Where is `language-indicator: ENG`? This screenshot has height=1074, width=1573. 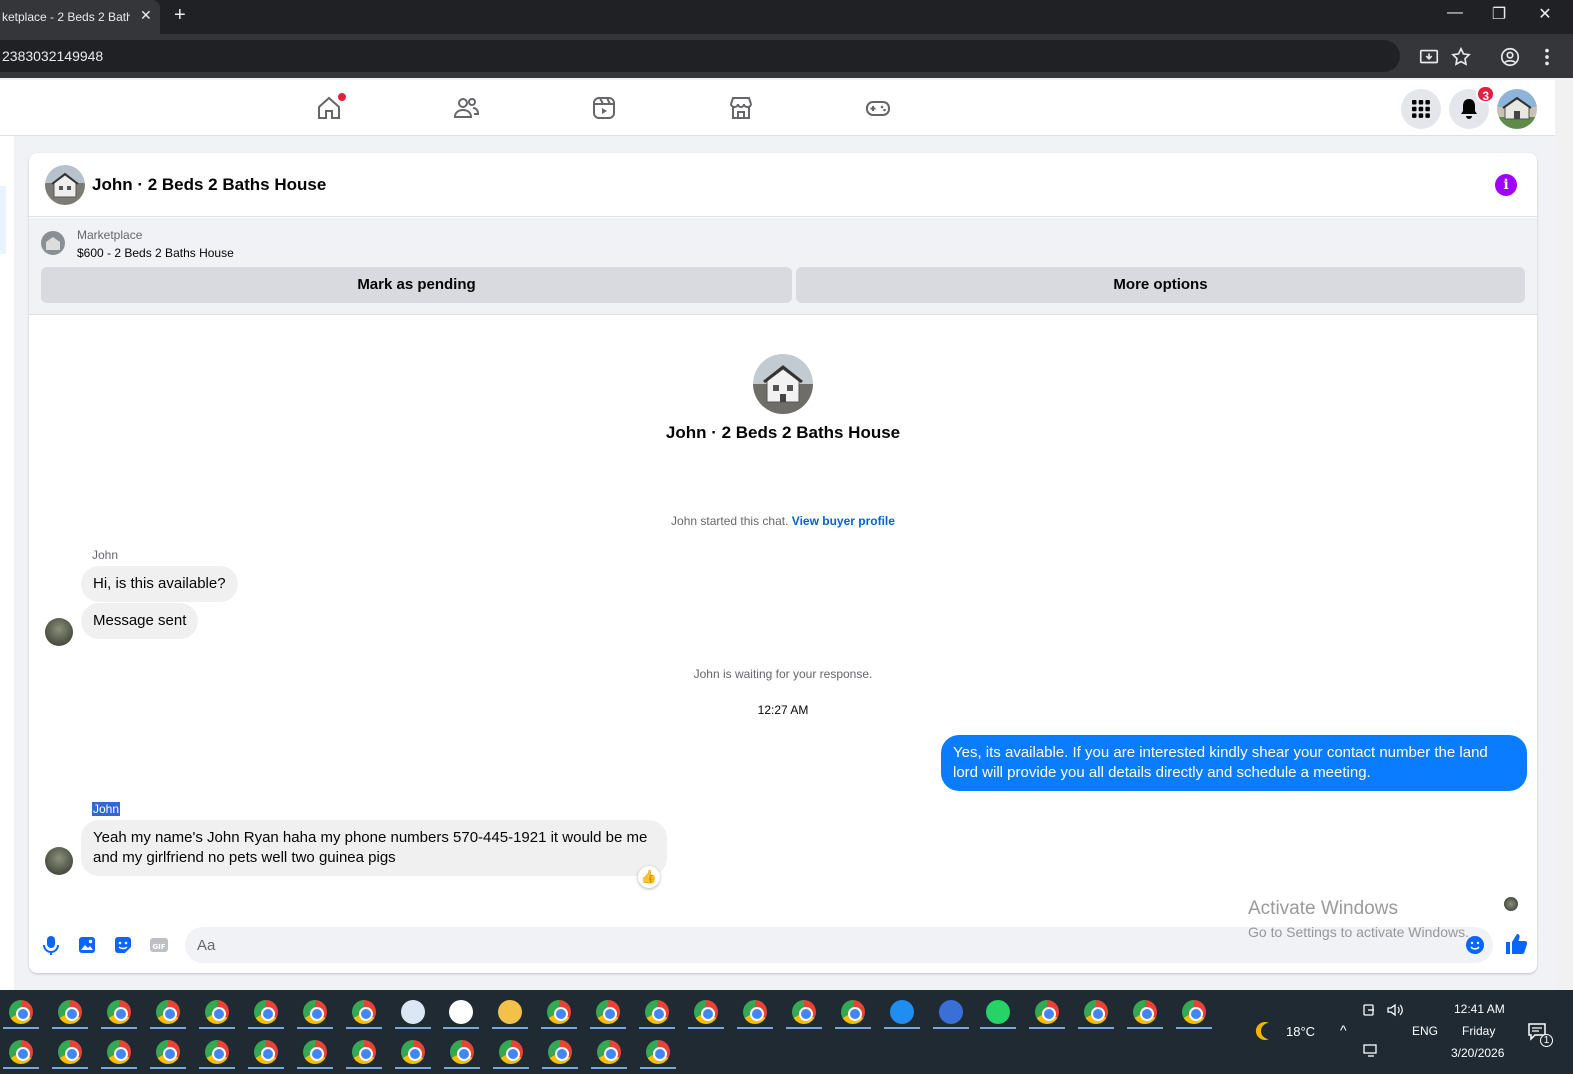
language-indicator: ENG is located at coordinates (1425, 1031).